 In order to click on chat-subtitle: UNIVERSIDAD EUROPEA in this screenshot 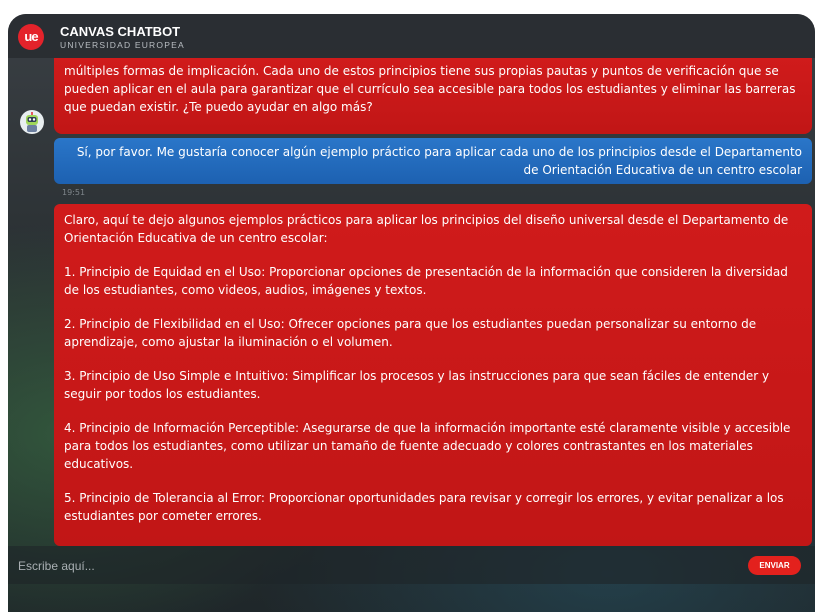, I will do `click(122, 45)`.